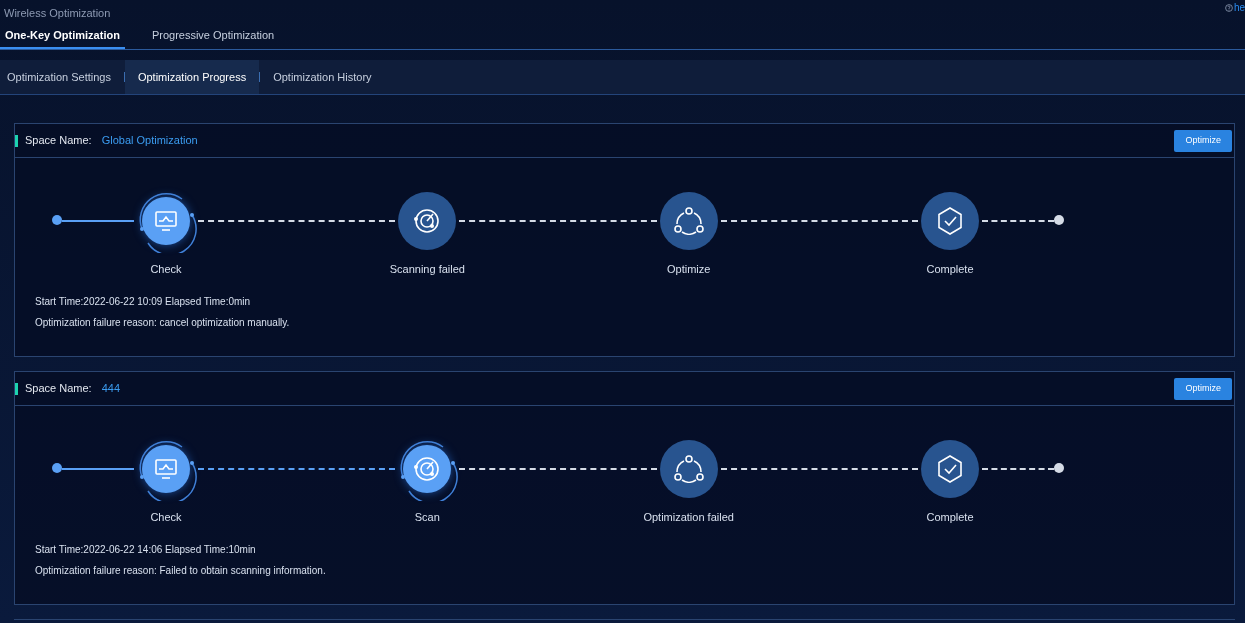  Describe the element at coordinates (688, 517) in the screenshot. I see `step-label: Optimization failed` at that location.